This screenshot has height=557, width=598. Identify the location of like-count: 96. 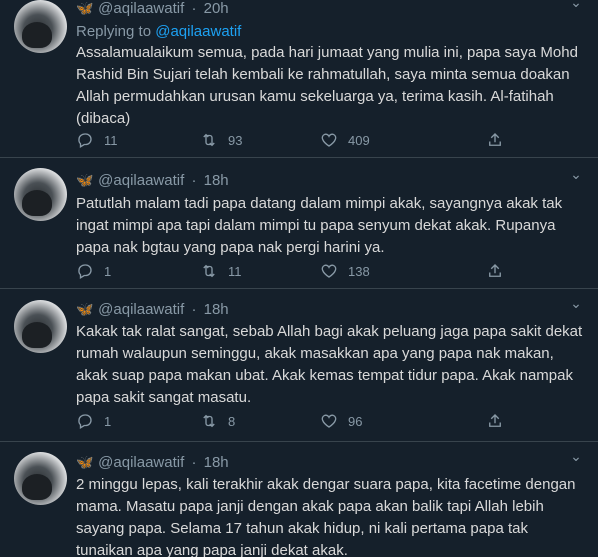
(355, 421).